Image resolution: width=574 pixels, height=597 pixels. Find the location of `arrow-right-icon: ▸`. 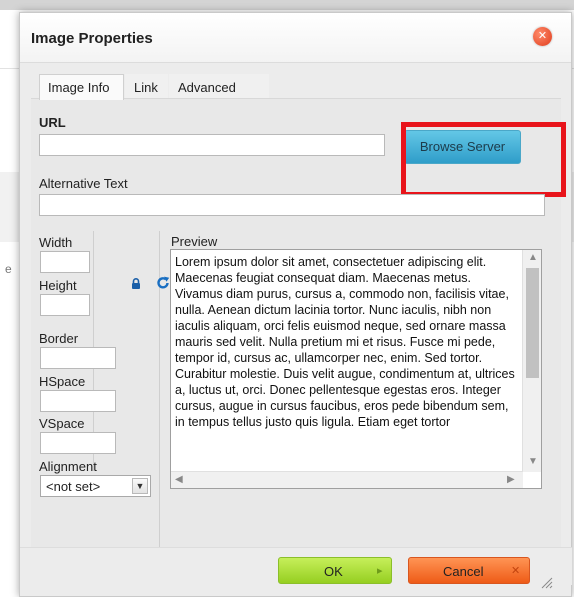

arrow-right-icon: ▸ is located at coordinates (380, 571).